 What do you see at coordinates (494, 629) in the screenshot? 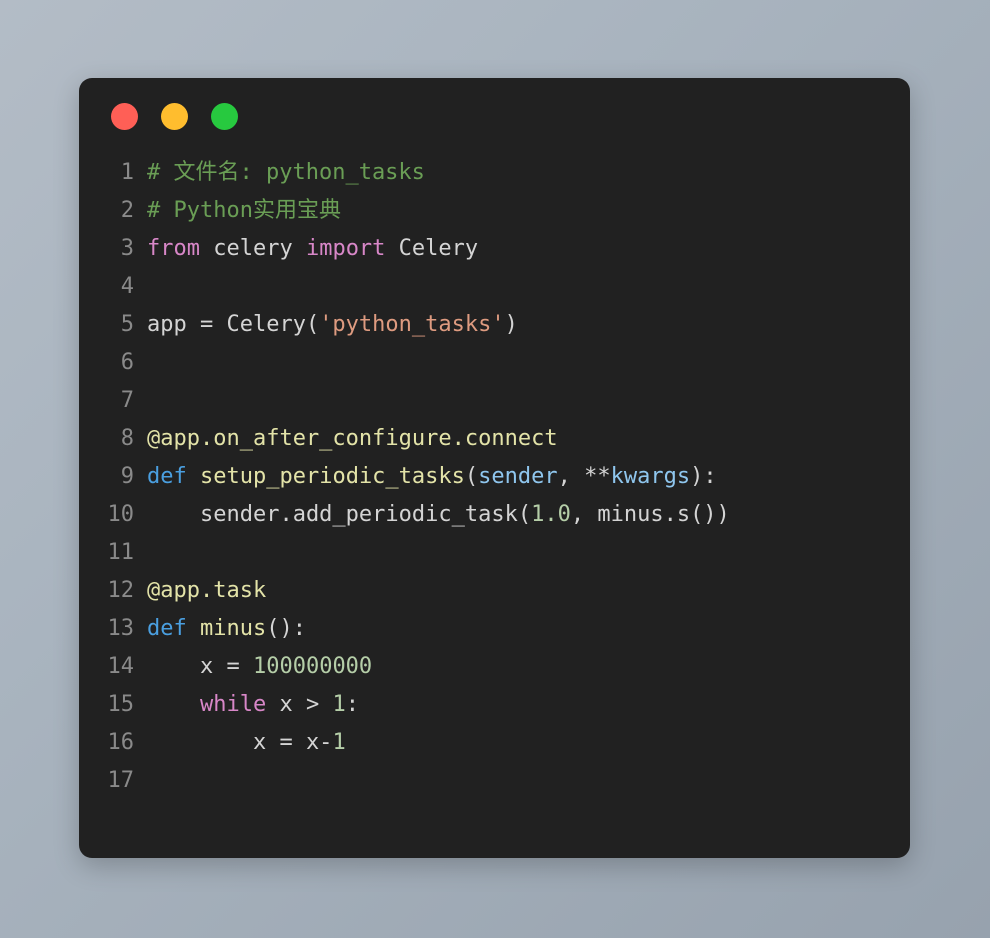
I see `code-line: 13 def minus():` at bounding box center [494, 629].